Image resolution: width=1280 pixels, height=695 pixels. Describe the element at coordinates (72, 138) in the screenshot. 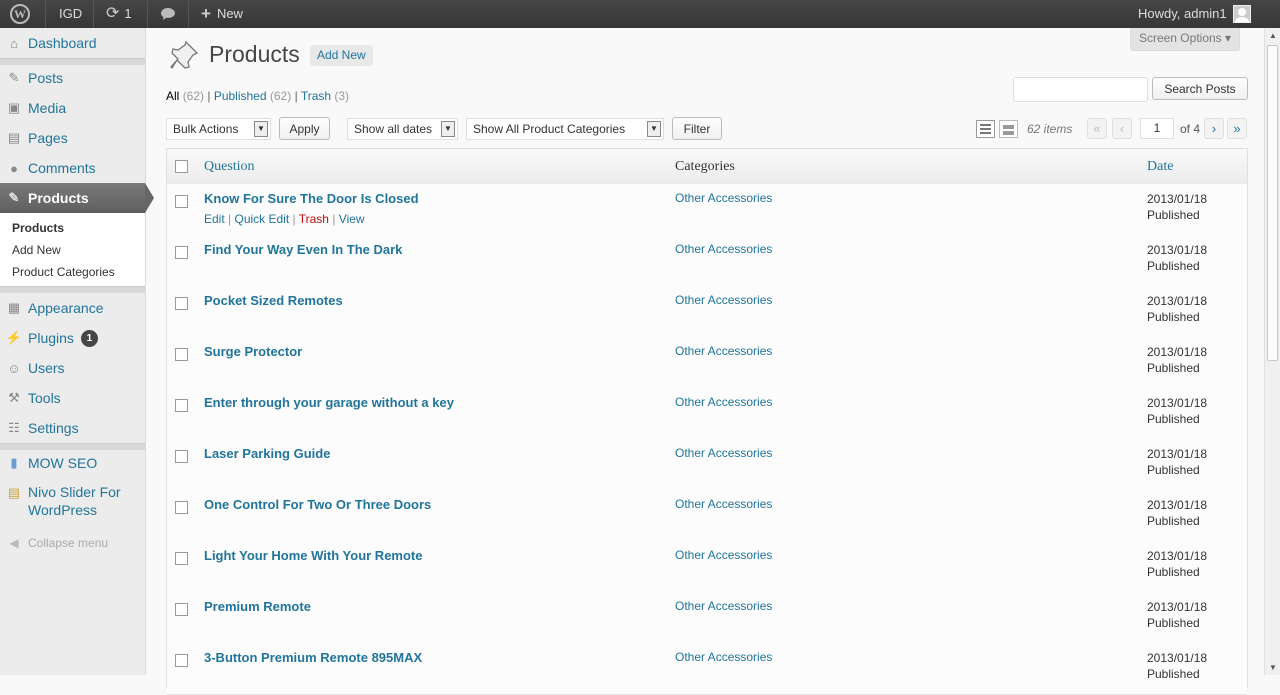

I see `sidebar-item-pages: ▤ Pages` at that location.